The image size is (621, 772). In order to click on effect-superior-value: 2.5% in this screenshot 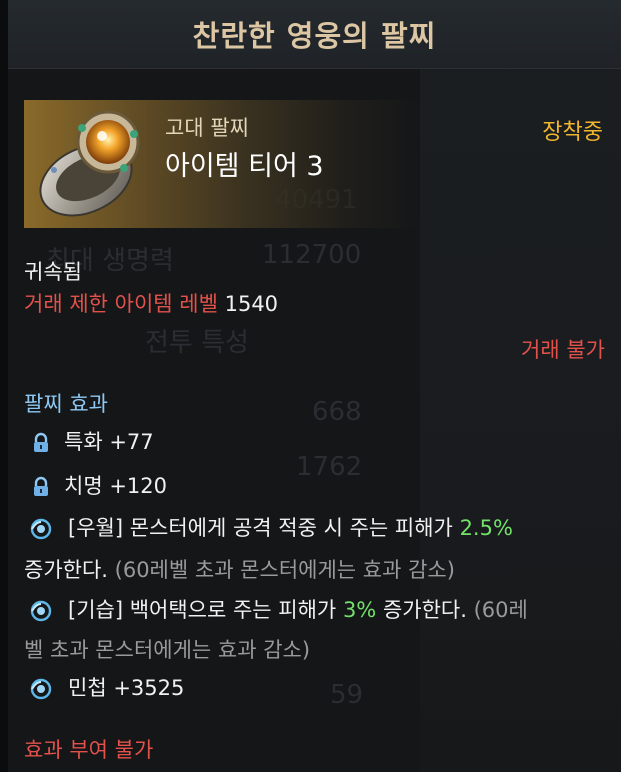, I will do `click(486, 528)`.